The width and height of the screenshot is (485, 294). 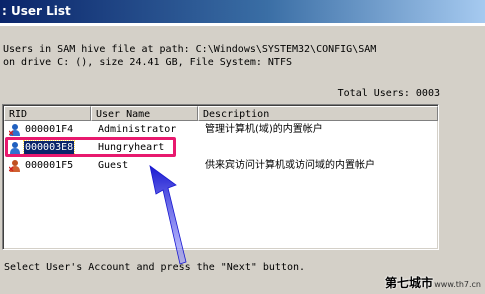 What do you see at coordinates (318, 113) in the screenshot?
I see `column-header-description: Description` at bounding box center [318, 113].